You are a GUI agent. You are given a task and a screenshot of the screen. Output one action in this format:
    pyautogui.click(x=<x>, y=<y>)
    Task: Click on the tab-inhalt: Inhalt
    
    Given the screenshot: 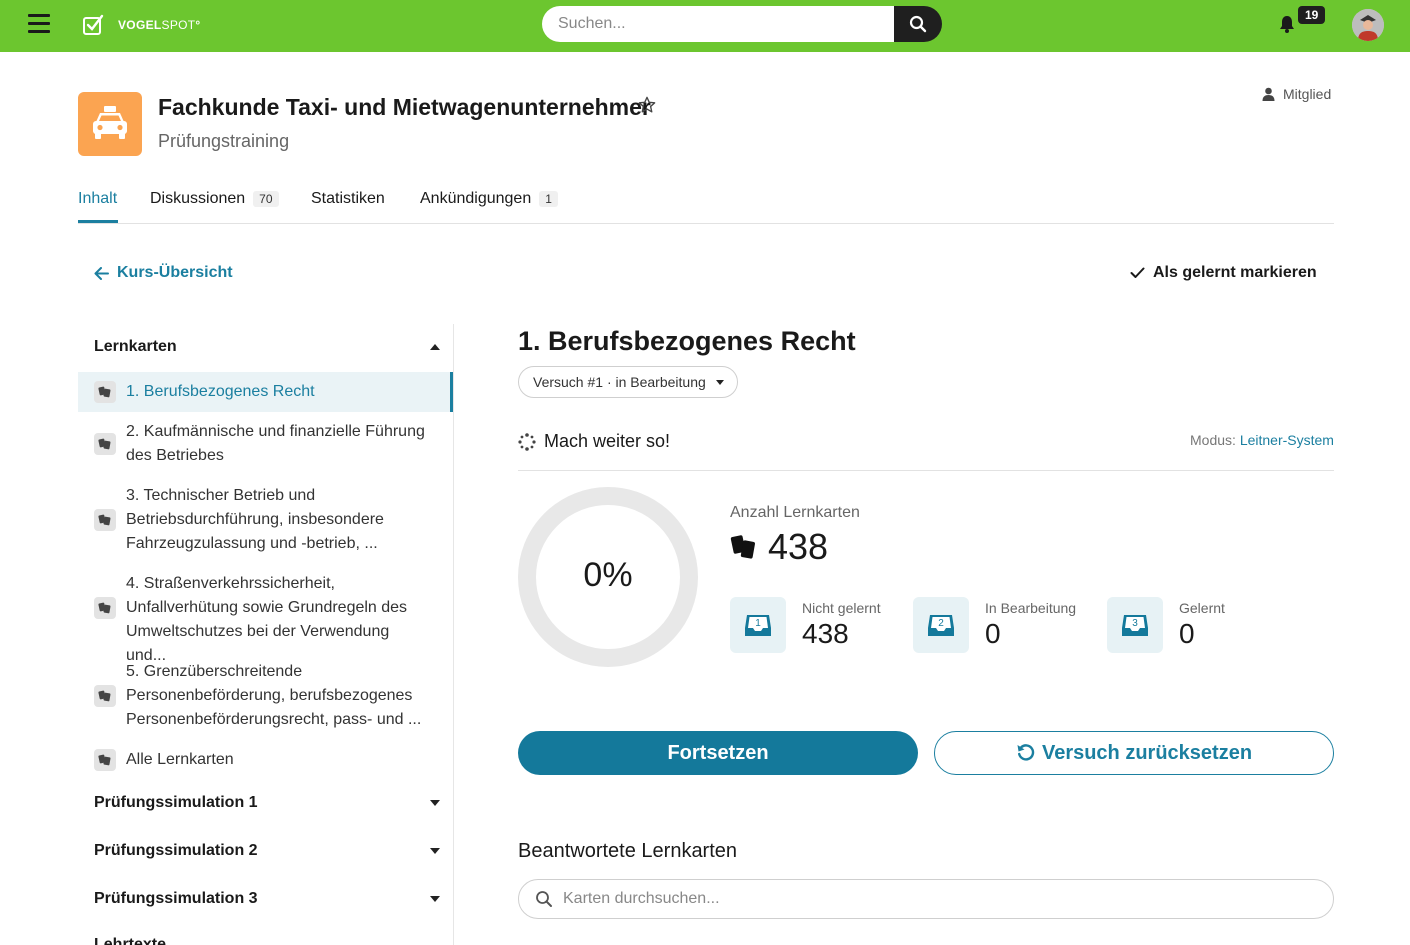 What is the action you would take?
    pyautogui.click(x=97, y=199)
    